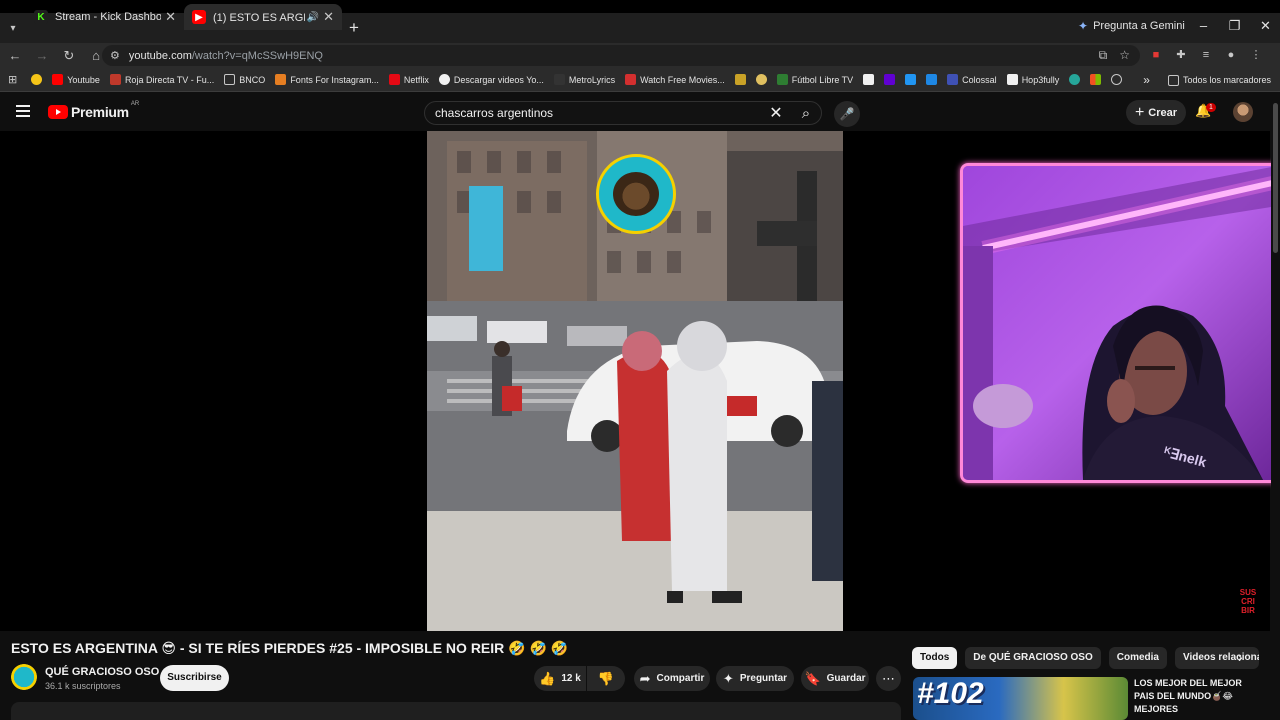  Describe the element at coordinates (100, 112) in the screenshot. I see `logo-word: Premium` at that location.